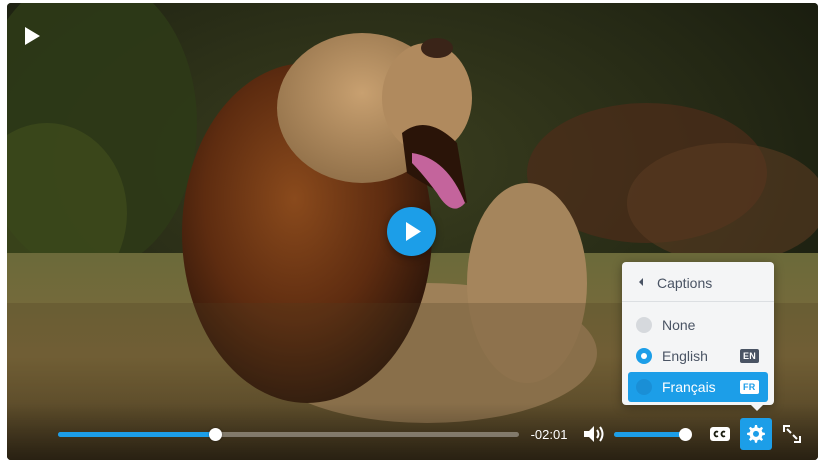 This screenshot has width=825, height=465. I want to click on caption-option-francais: Français FR, so click(698, 387).